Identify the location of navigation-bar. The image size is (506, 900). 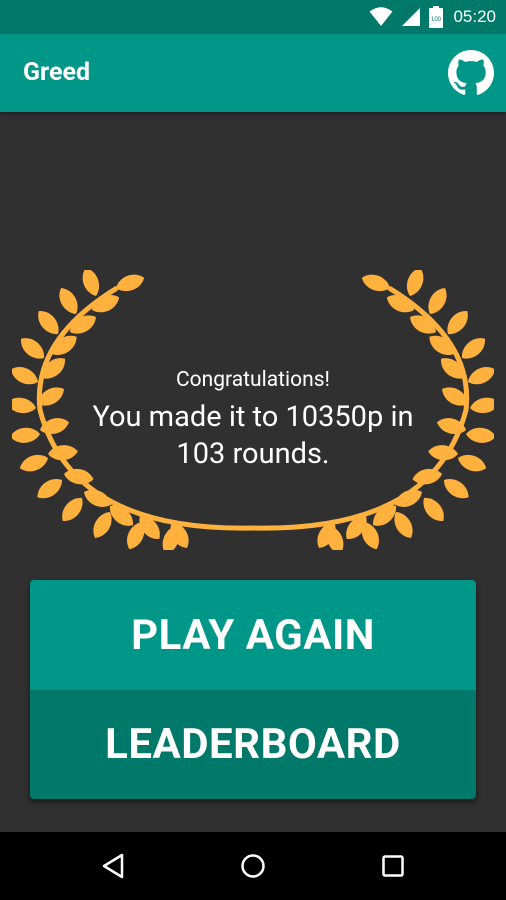
(253, 866).